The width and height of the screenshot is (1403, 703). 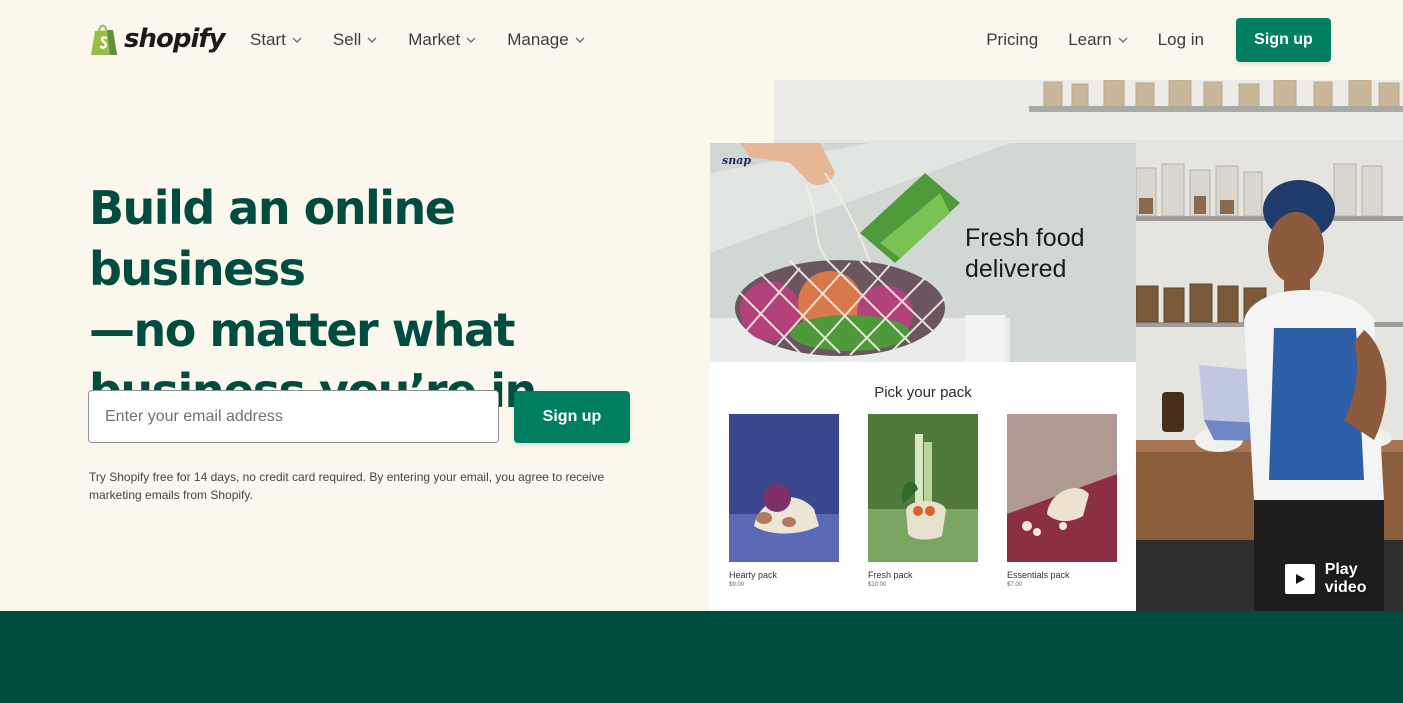 What do you see at coordinates (175, 39) in the screenshot?
I see `logo-wordmark: shopify` at bounding box center [175, 39].